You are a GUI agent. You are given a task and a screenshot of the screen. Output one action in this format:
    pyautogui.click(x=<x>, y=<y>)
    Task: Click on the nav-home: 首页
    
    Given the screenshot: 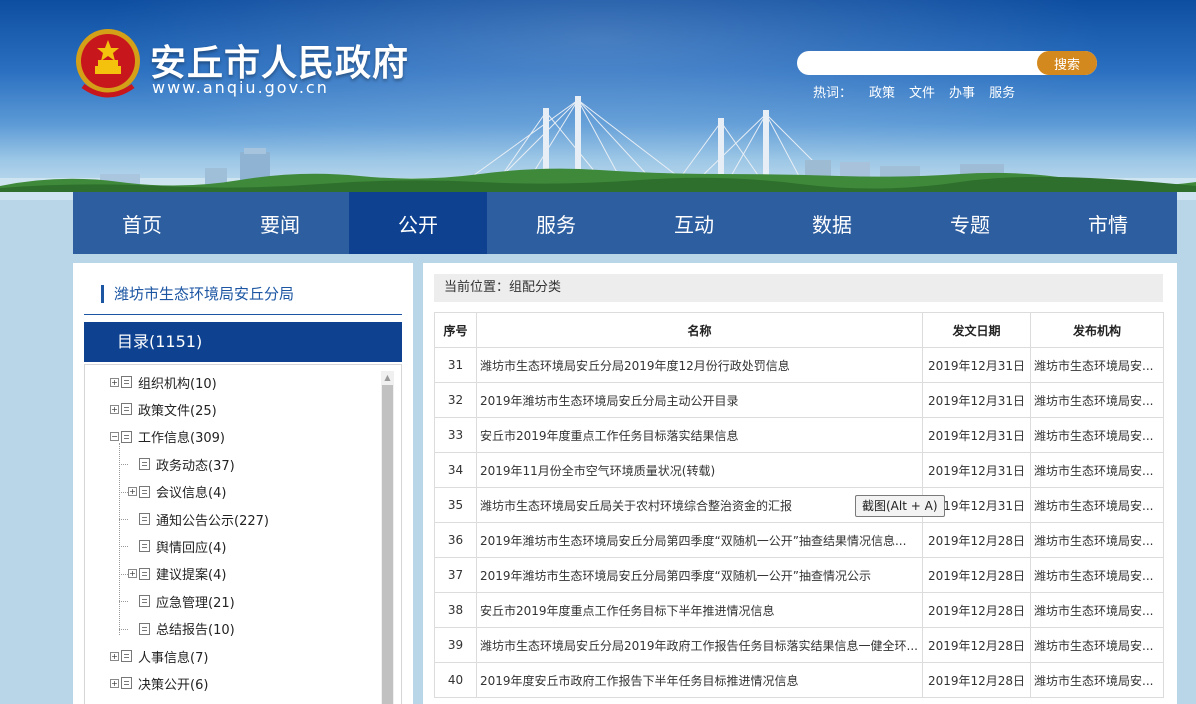 What is the action you would take?
    pyautogui.click(x=142, y=223)
    